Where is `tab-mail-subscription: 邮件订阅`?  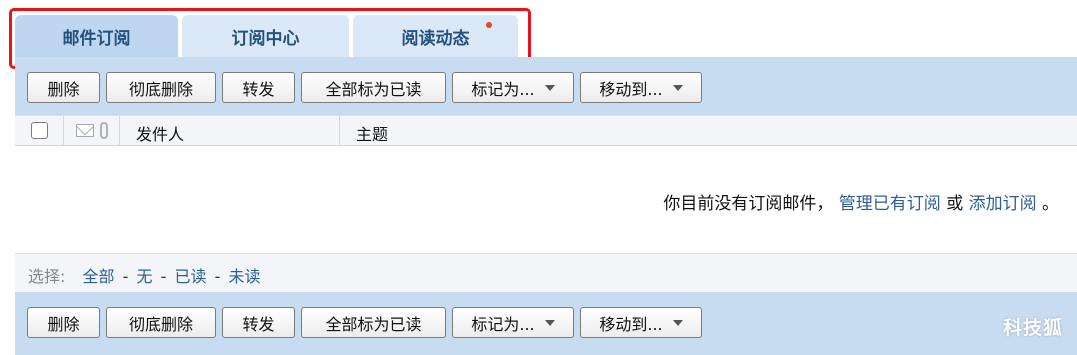 tab-mail-subscription: 邮件订阅 is located at coordinates (96, 36).